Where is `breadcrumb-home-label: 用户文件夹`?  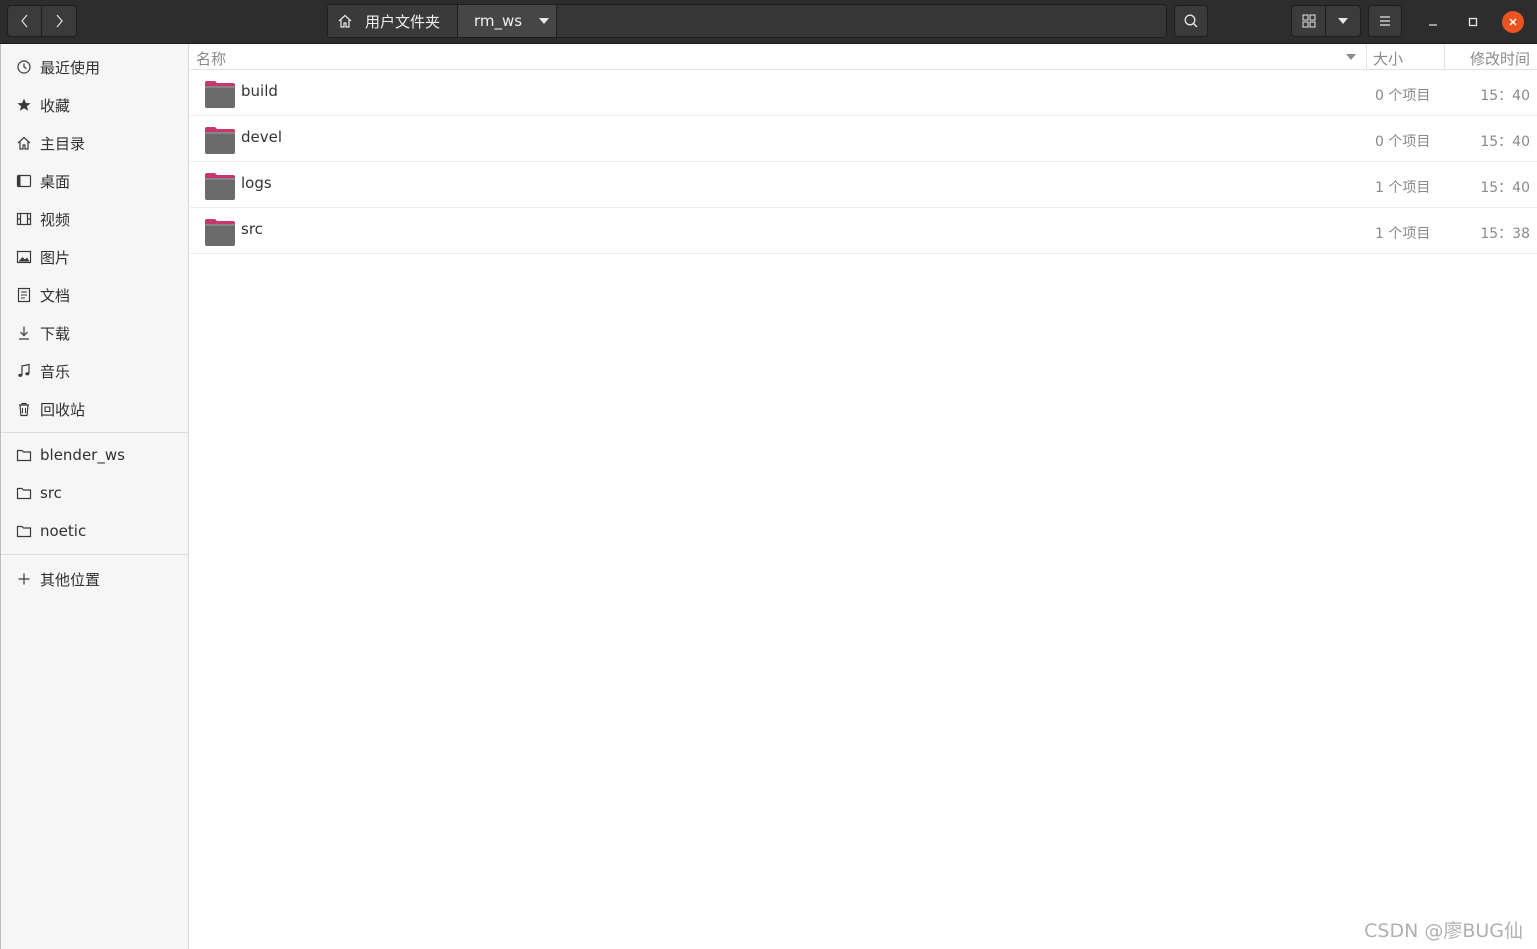 breadcrumb-home-label: 用户文件夹 is located at coordinates (403, 21).